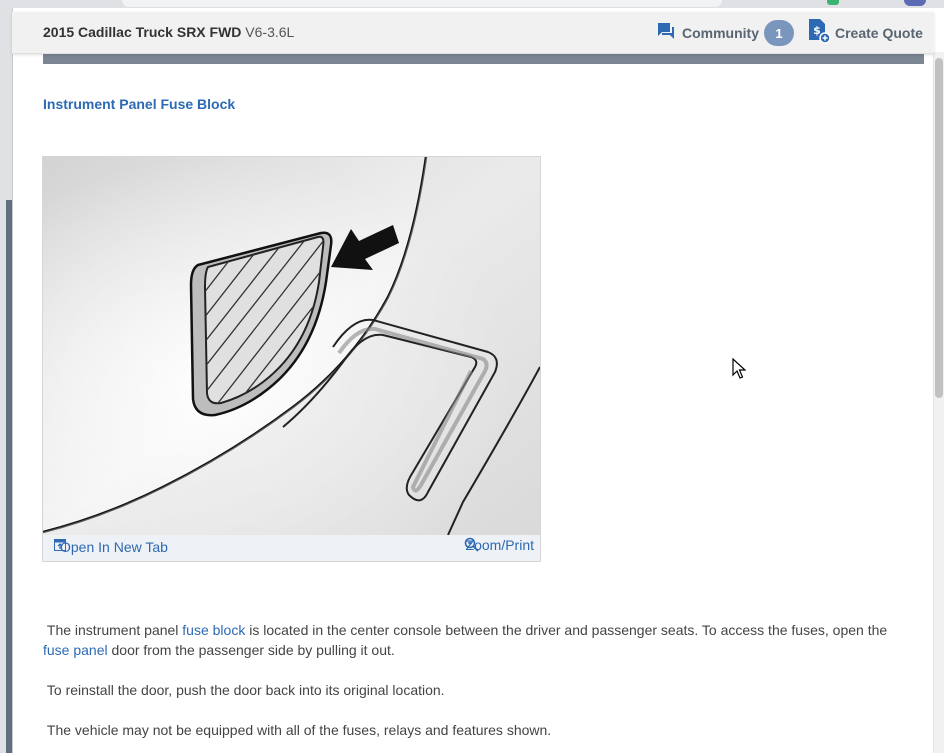 The height and width of the screenshot is (753, 944). What do you see at coordinates (9, 476) in the screenshot?
I see `taskbar-edge` at bounding box center [9, 476].